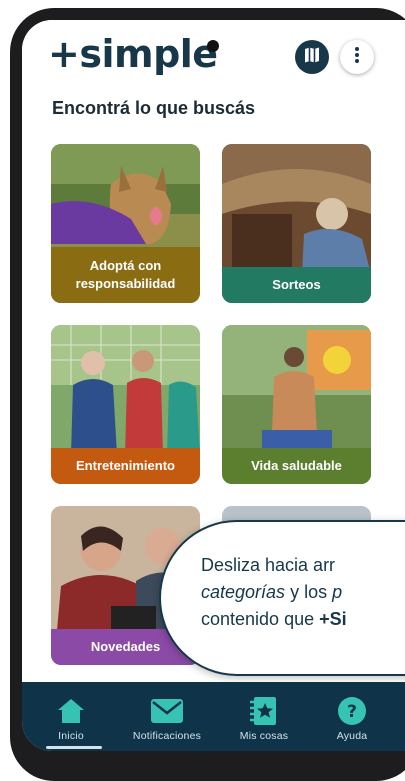 The image size is (405, 781). Describe the element at coordinates (125, 223) in the screenshot. I see `category-card-adopta: Adoptá con responsabilidad` at that location.